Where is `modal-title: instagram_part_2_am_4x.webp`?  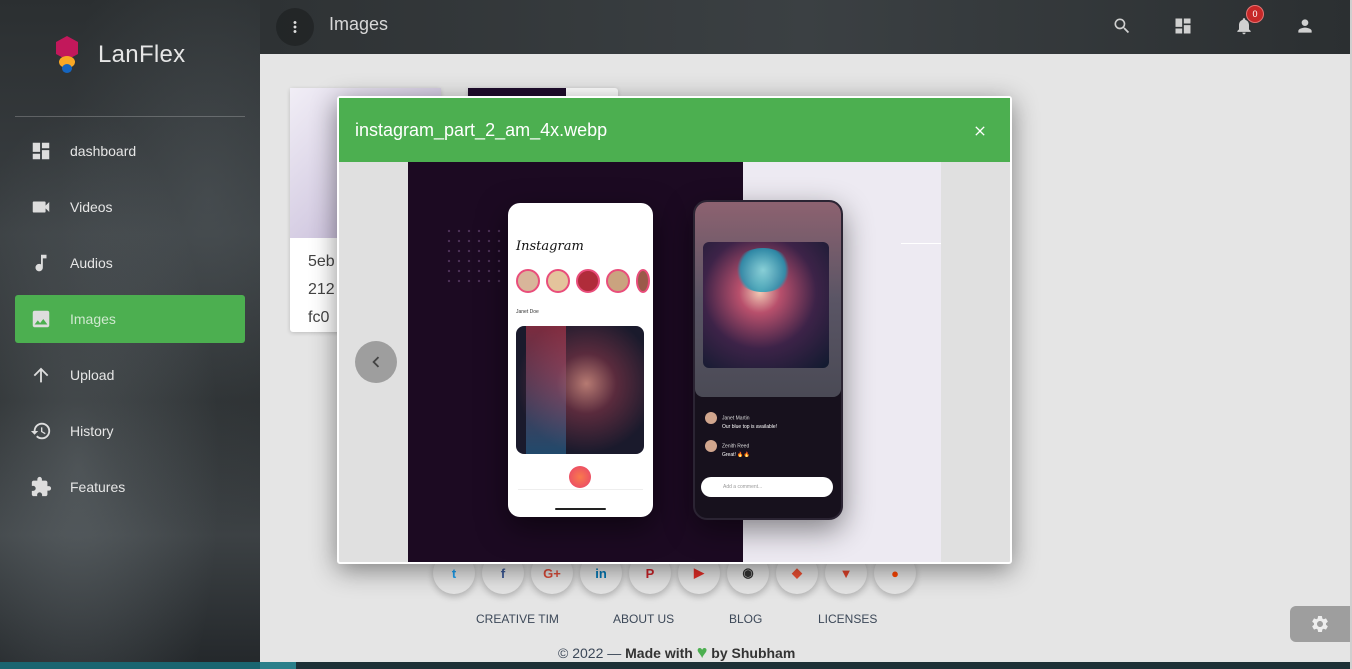 modal-title: instagram_part_2_am_4x.webp is located at coordinates (481, 130).